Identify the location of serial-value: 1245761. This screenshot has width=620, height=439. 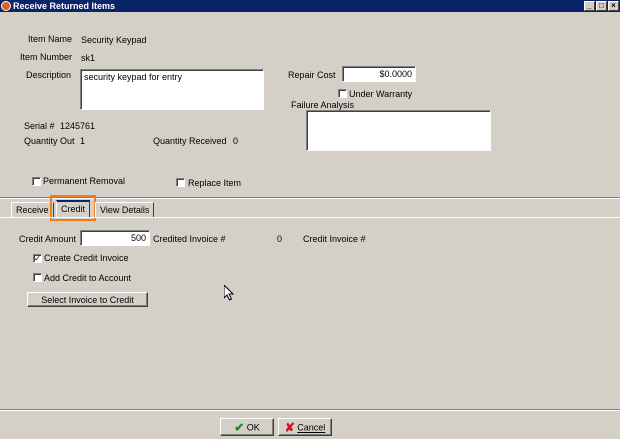
(78, 126).